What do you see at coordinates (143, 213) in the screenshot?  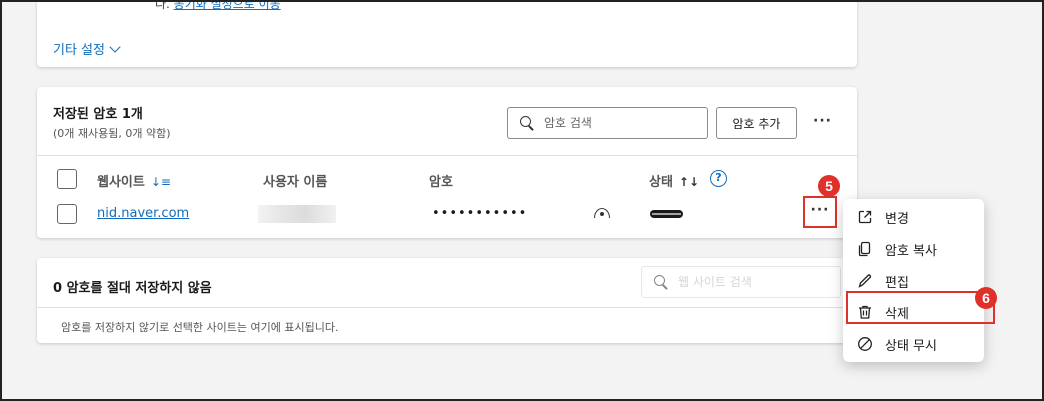 I see `site-link: nid.naver.com` at bounding box center [143, 213].